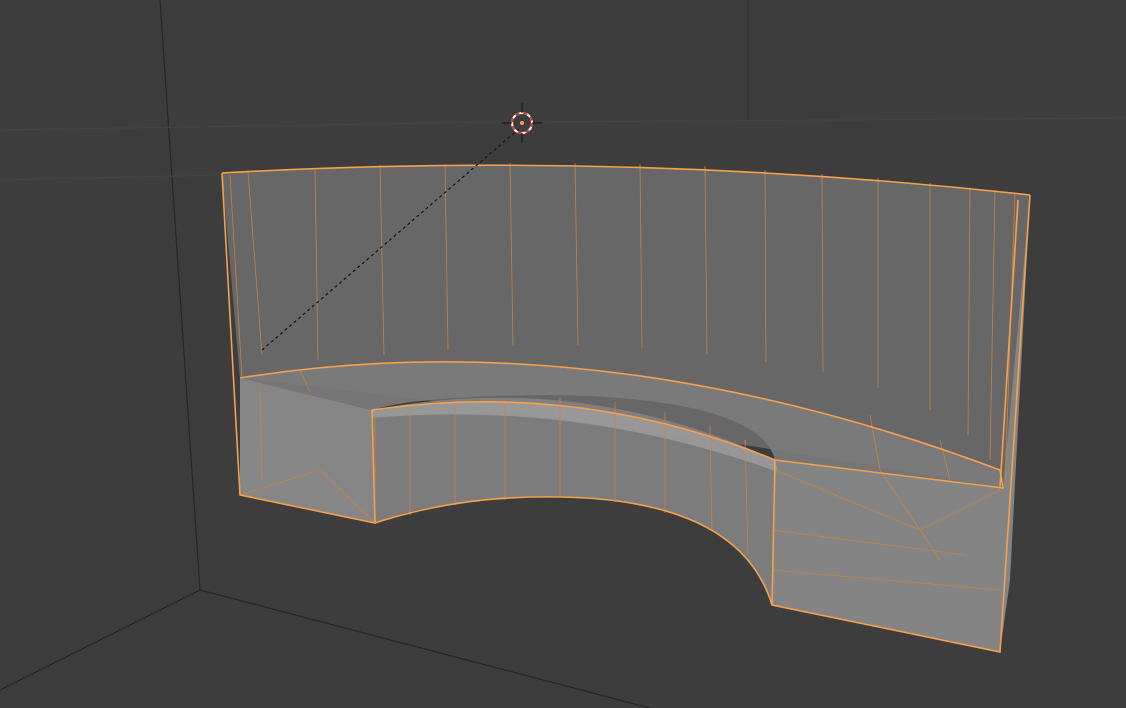  What do you see at coordinates (522, 123) in the screenshot?
I see `3d-cursor-icon` at bounding box center [522, 123].